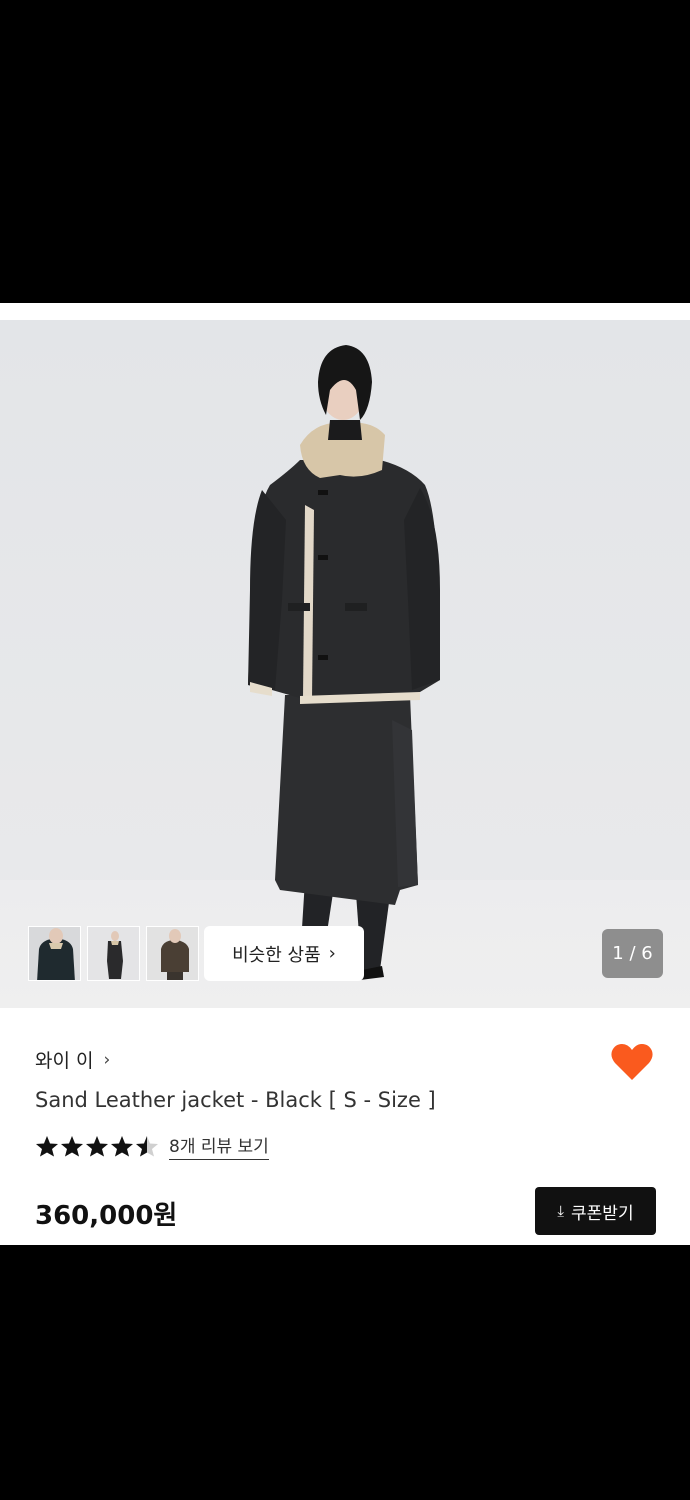  I want to click on thumbnail-strip, so click(113, 953).